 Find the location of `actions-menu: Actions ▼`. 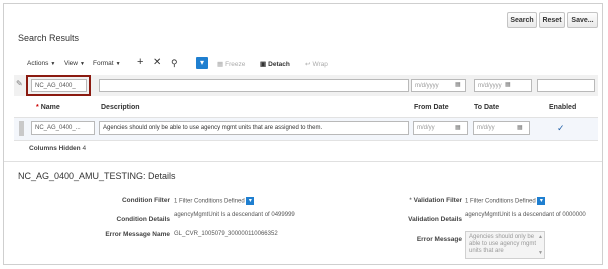

actions-menu: Actions ▼ is located at coordinates (41, 63).